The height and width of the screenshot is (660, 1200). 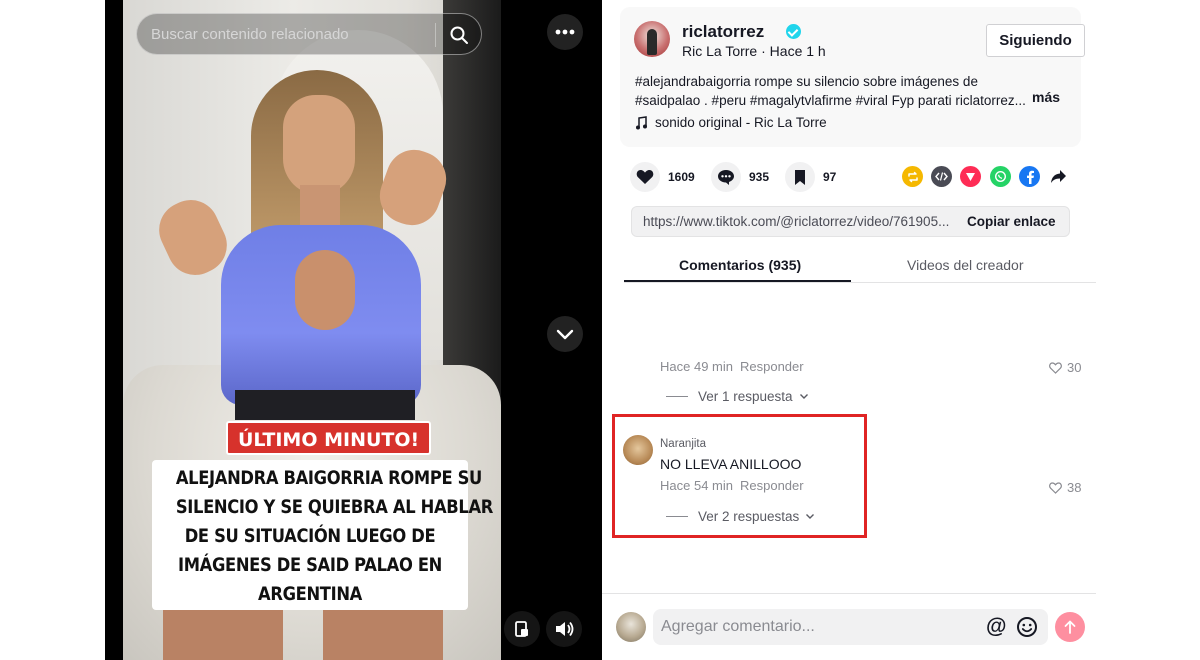 What do you see at coordinates (1027, 627) in the screenshot?
I see `emoji-icon` at bounding box center [1027, 627].